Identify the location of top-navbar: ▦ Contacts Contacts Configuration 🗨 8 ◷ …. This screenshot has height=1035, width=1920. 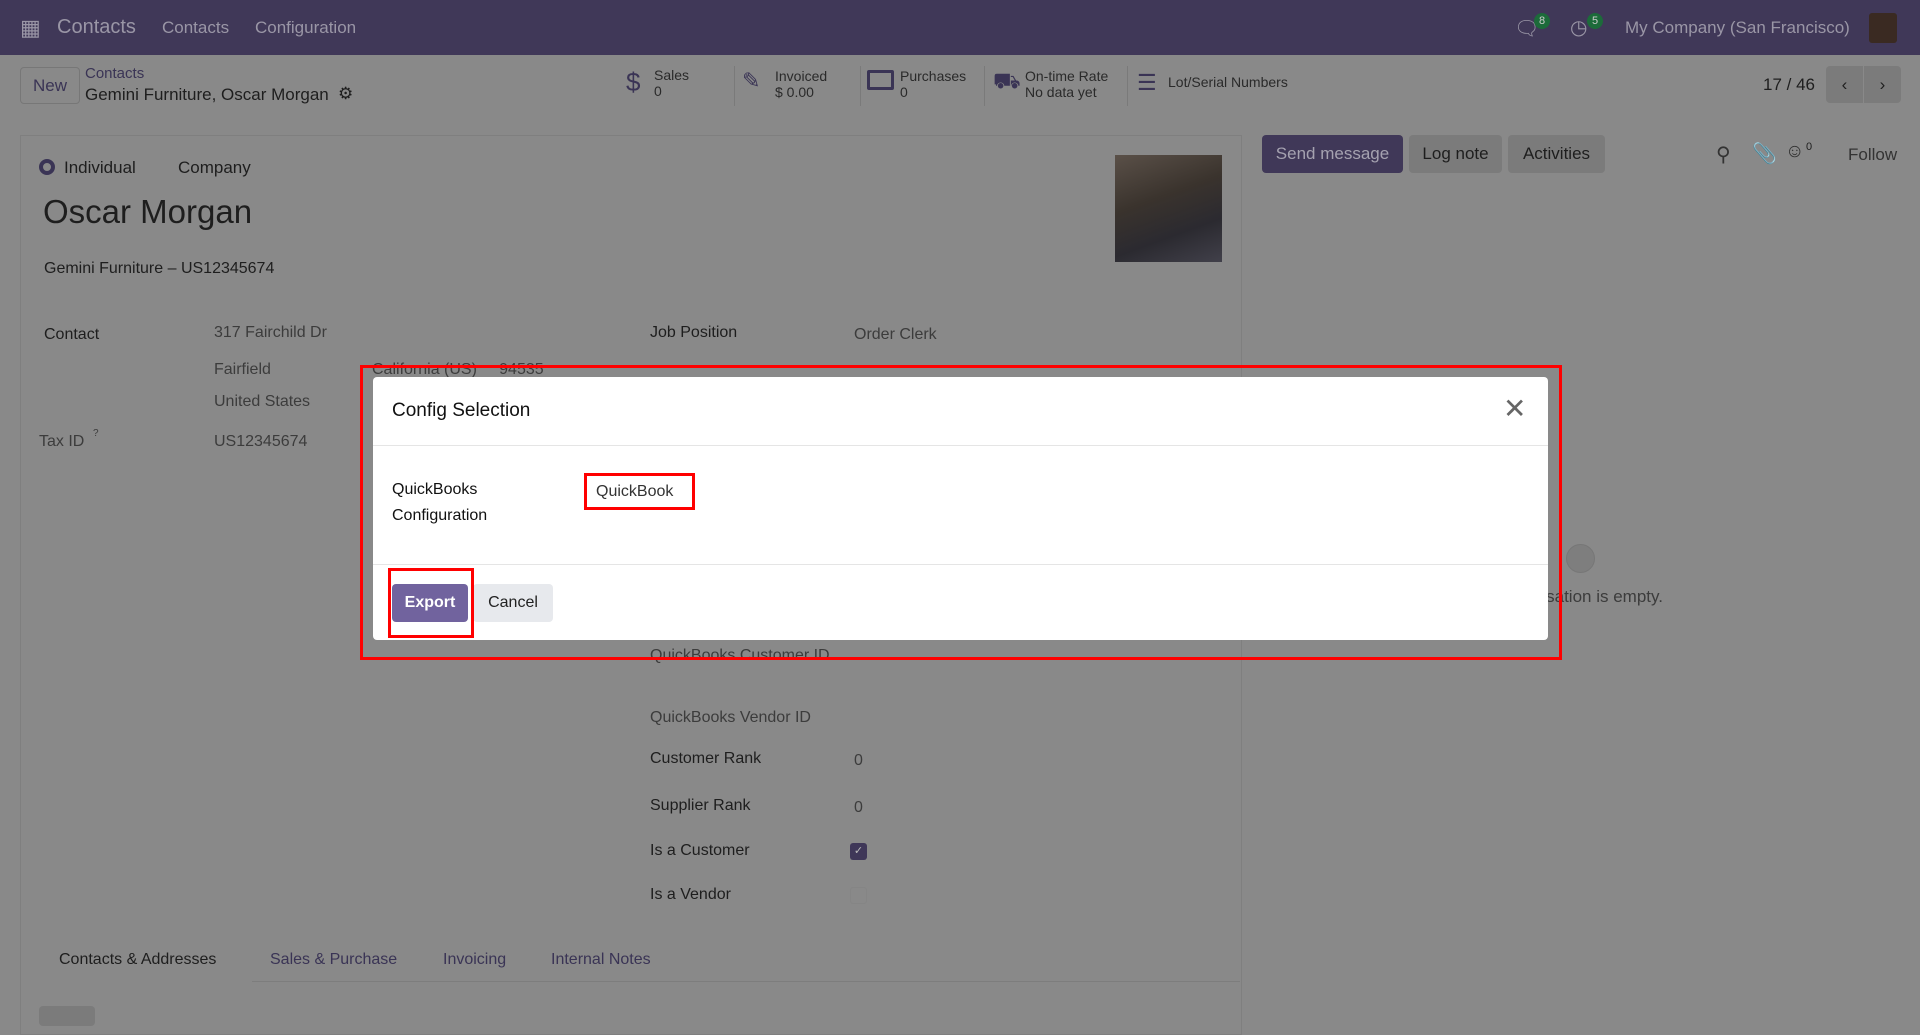
(960, 27).